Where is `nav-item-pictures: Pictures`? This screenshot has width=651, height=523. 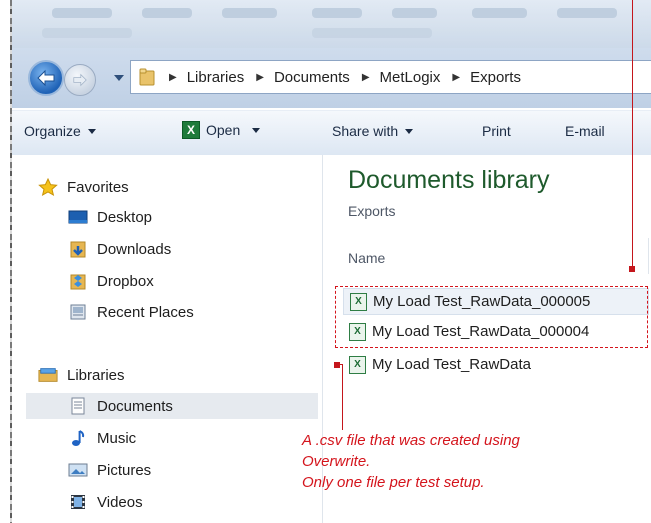
nav-item-pictures: Pictures is located at coordinates (109, 470).